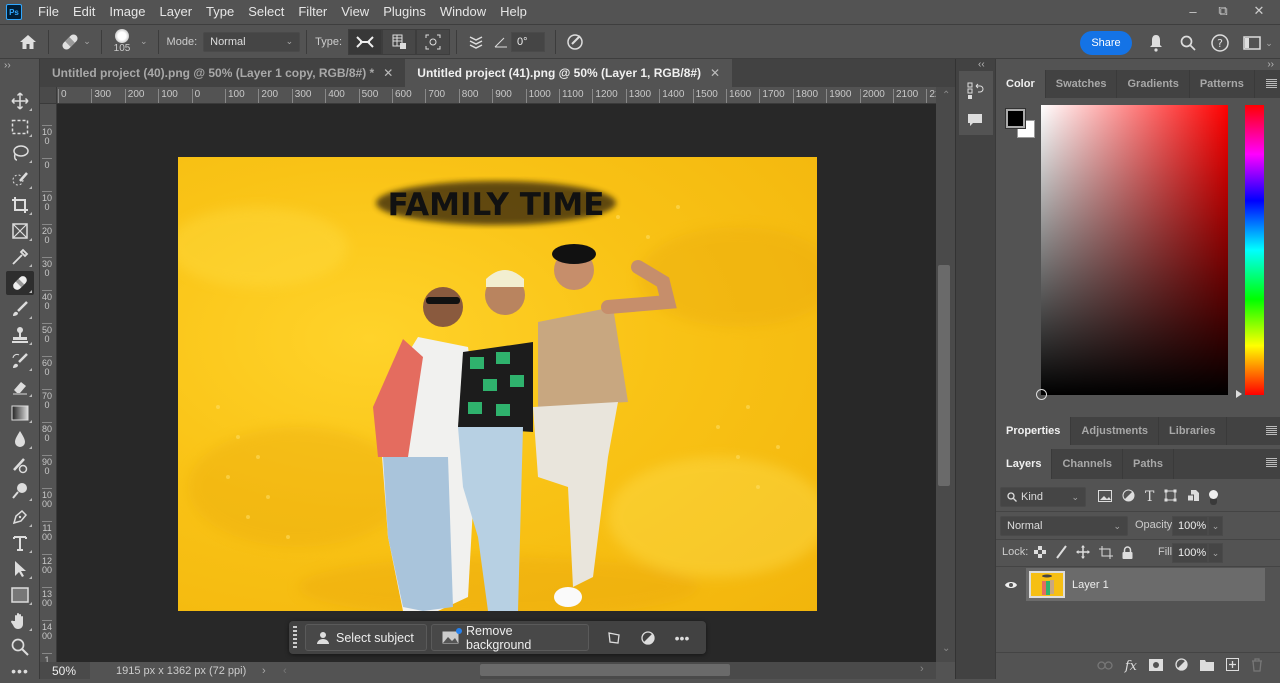 The width and height of the screenshot is (1280, 683). What do you see at coordinates (7, 65) in the screenshot?
I see `expand-toolbar-icon: ››` at bounding box center [7, 65].